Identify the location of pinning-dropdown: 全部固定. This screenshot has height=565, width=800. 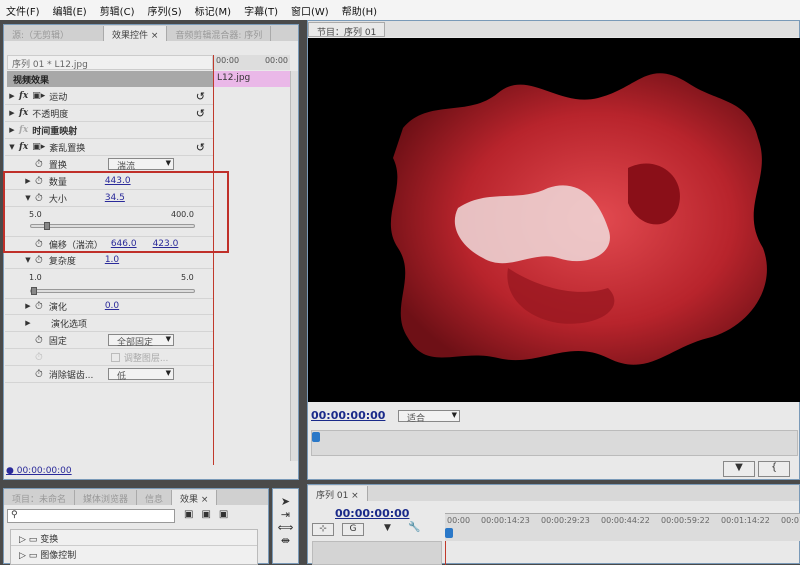
(141, 341).